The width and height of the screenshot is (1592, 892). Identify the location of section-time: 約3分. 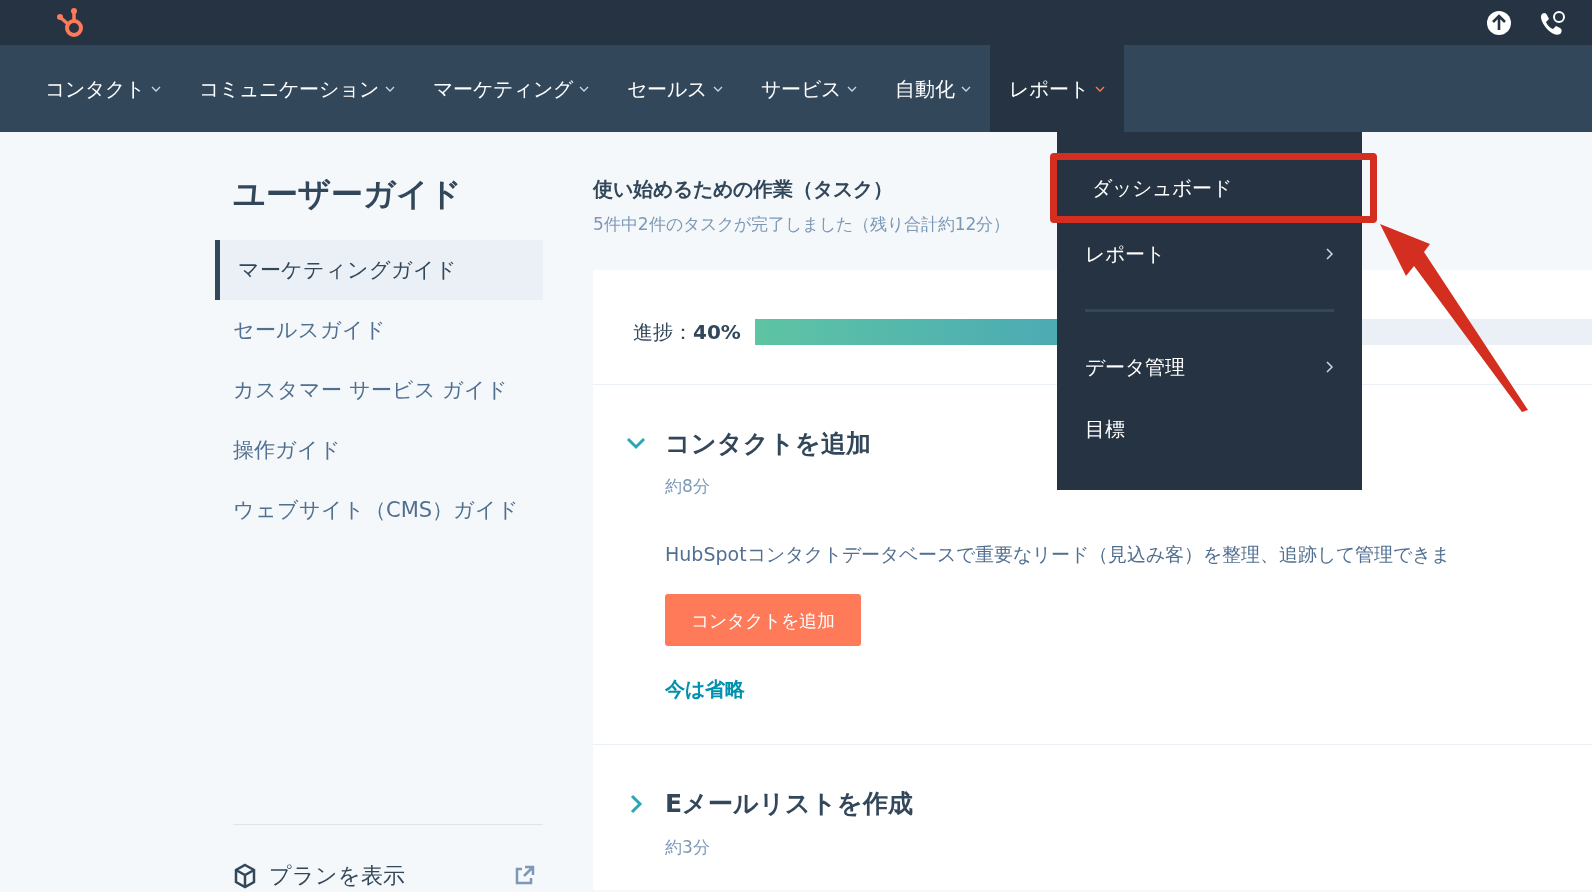
(688, 847).